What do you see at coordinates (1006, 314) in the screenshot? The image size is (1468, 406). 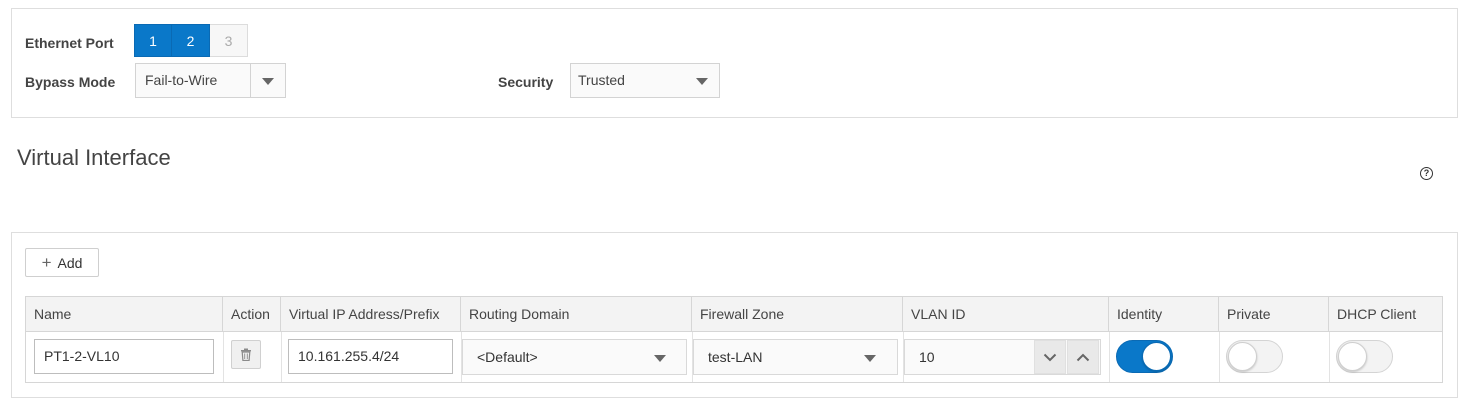 I see `column-header-vlan-id: VLAN ID` at bounding box center [1006, 314].